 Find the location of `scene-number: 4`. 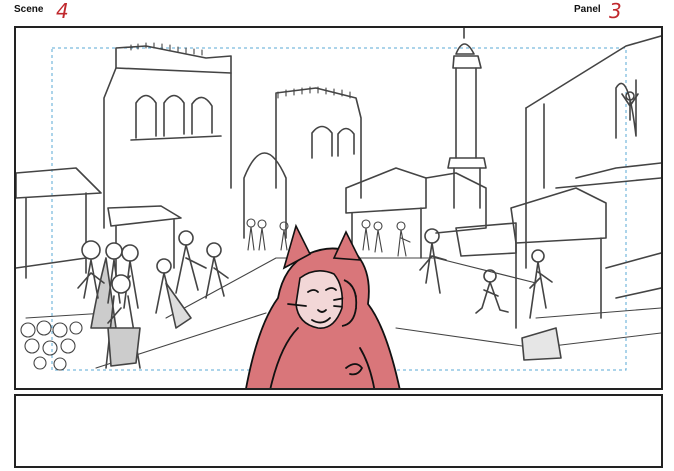

scene-number: 4 is located at coordinates (62, 11).